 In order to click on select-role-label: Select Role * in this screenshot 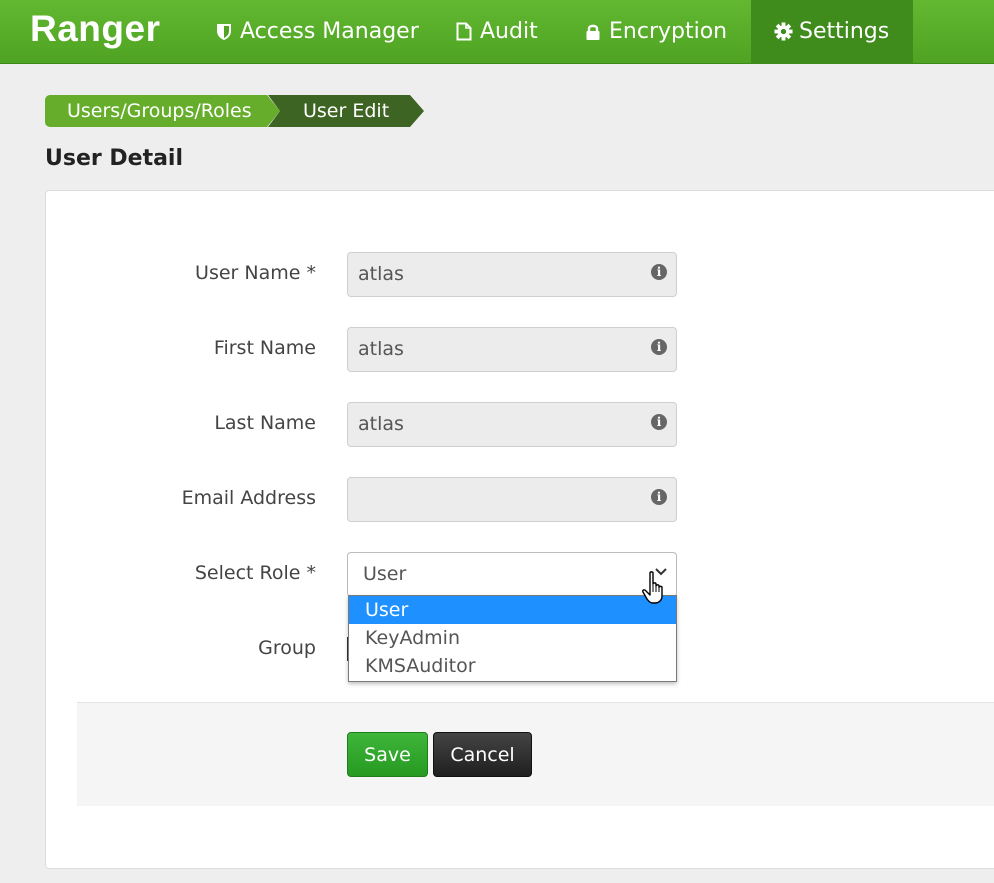, I will do `click(255, 573)`.